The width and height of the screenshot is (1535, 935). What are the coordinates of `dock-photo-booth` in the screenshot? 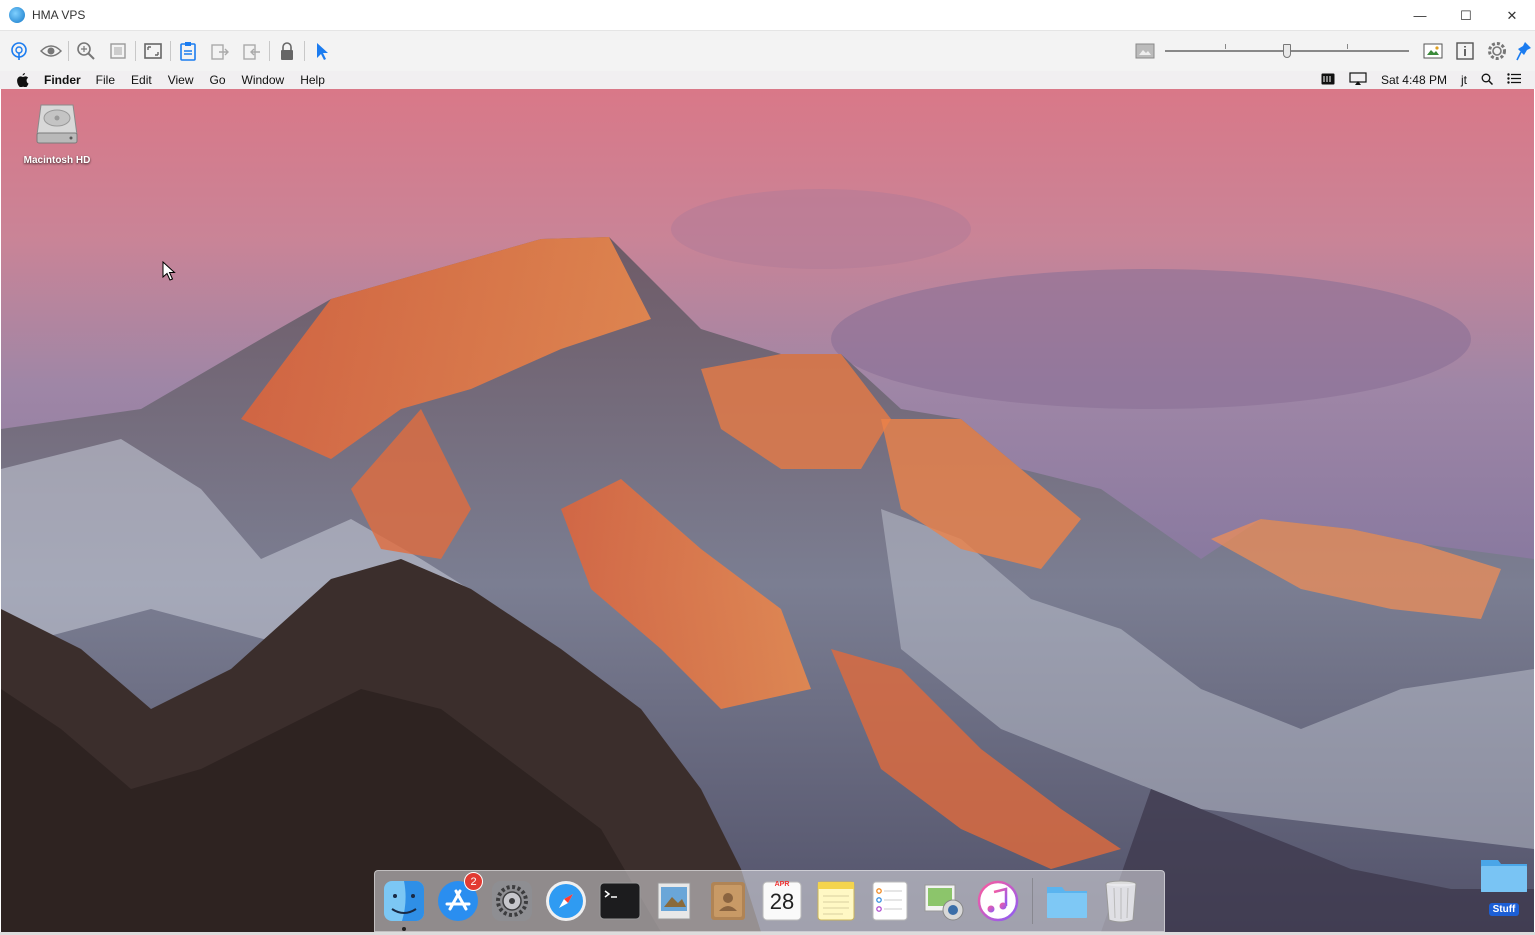 It's located at (944, 901).